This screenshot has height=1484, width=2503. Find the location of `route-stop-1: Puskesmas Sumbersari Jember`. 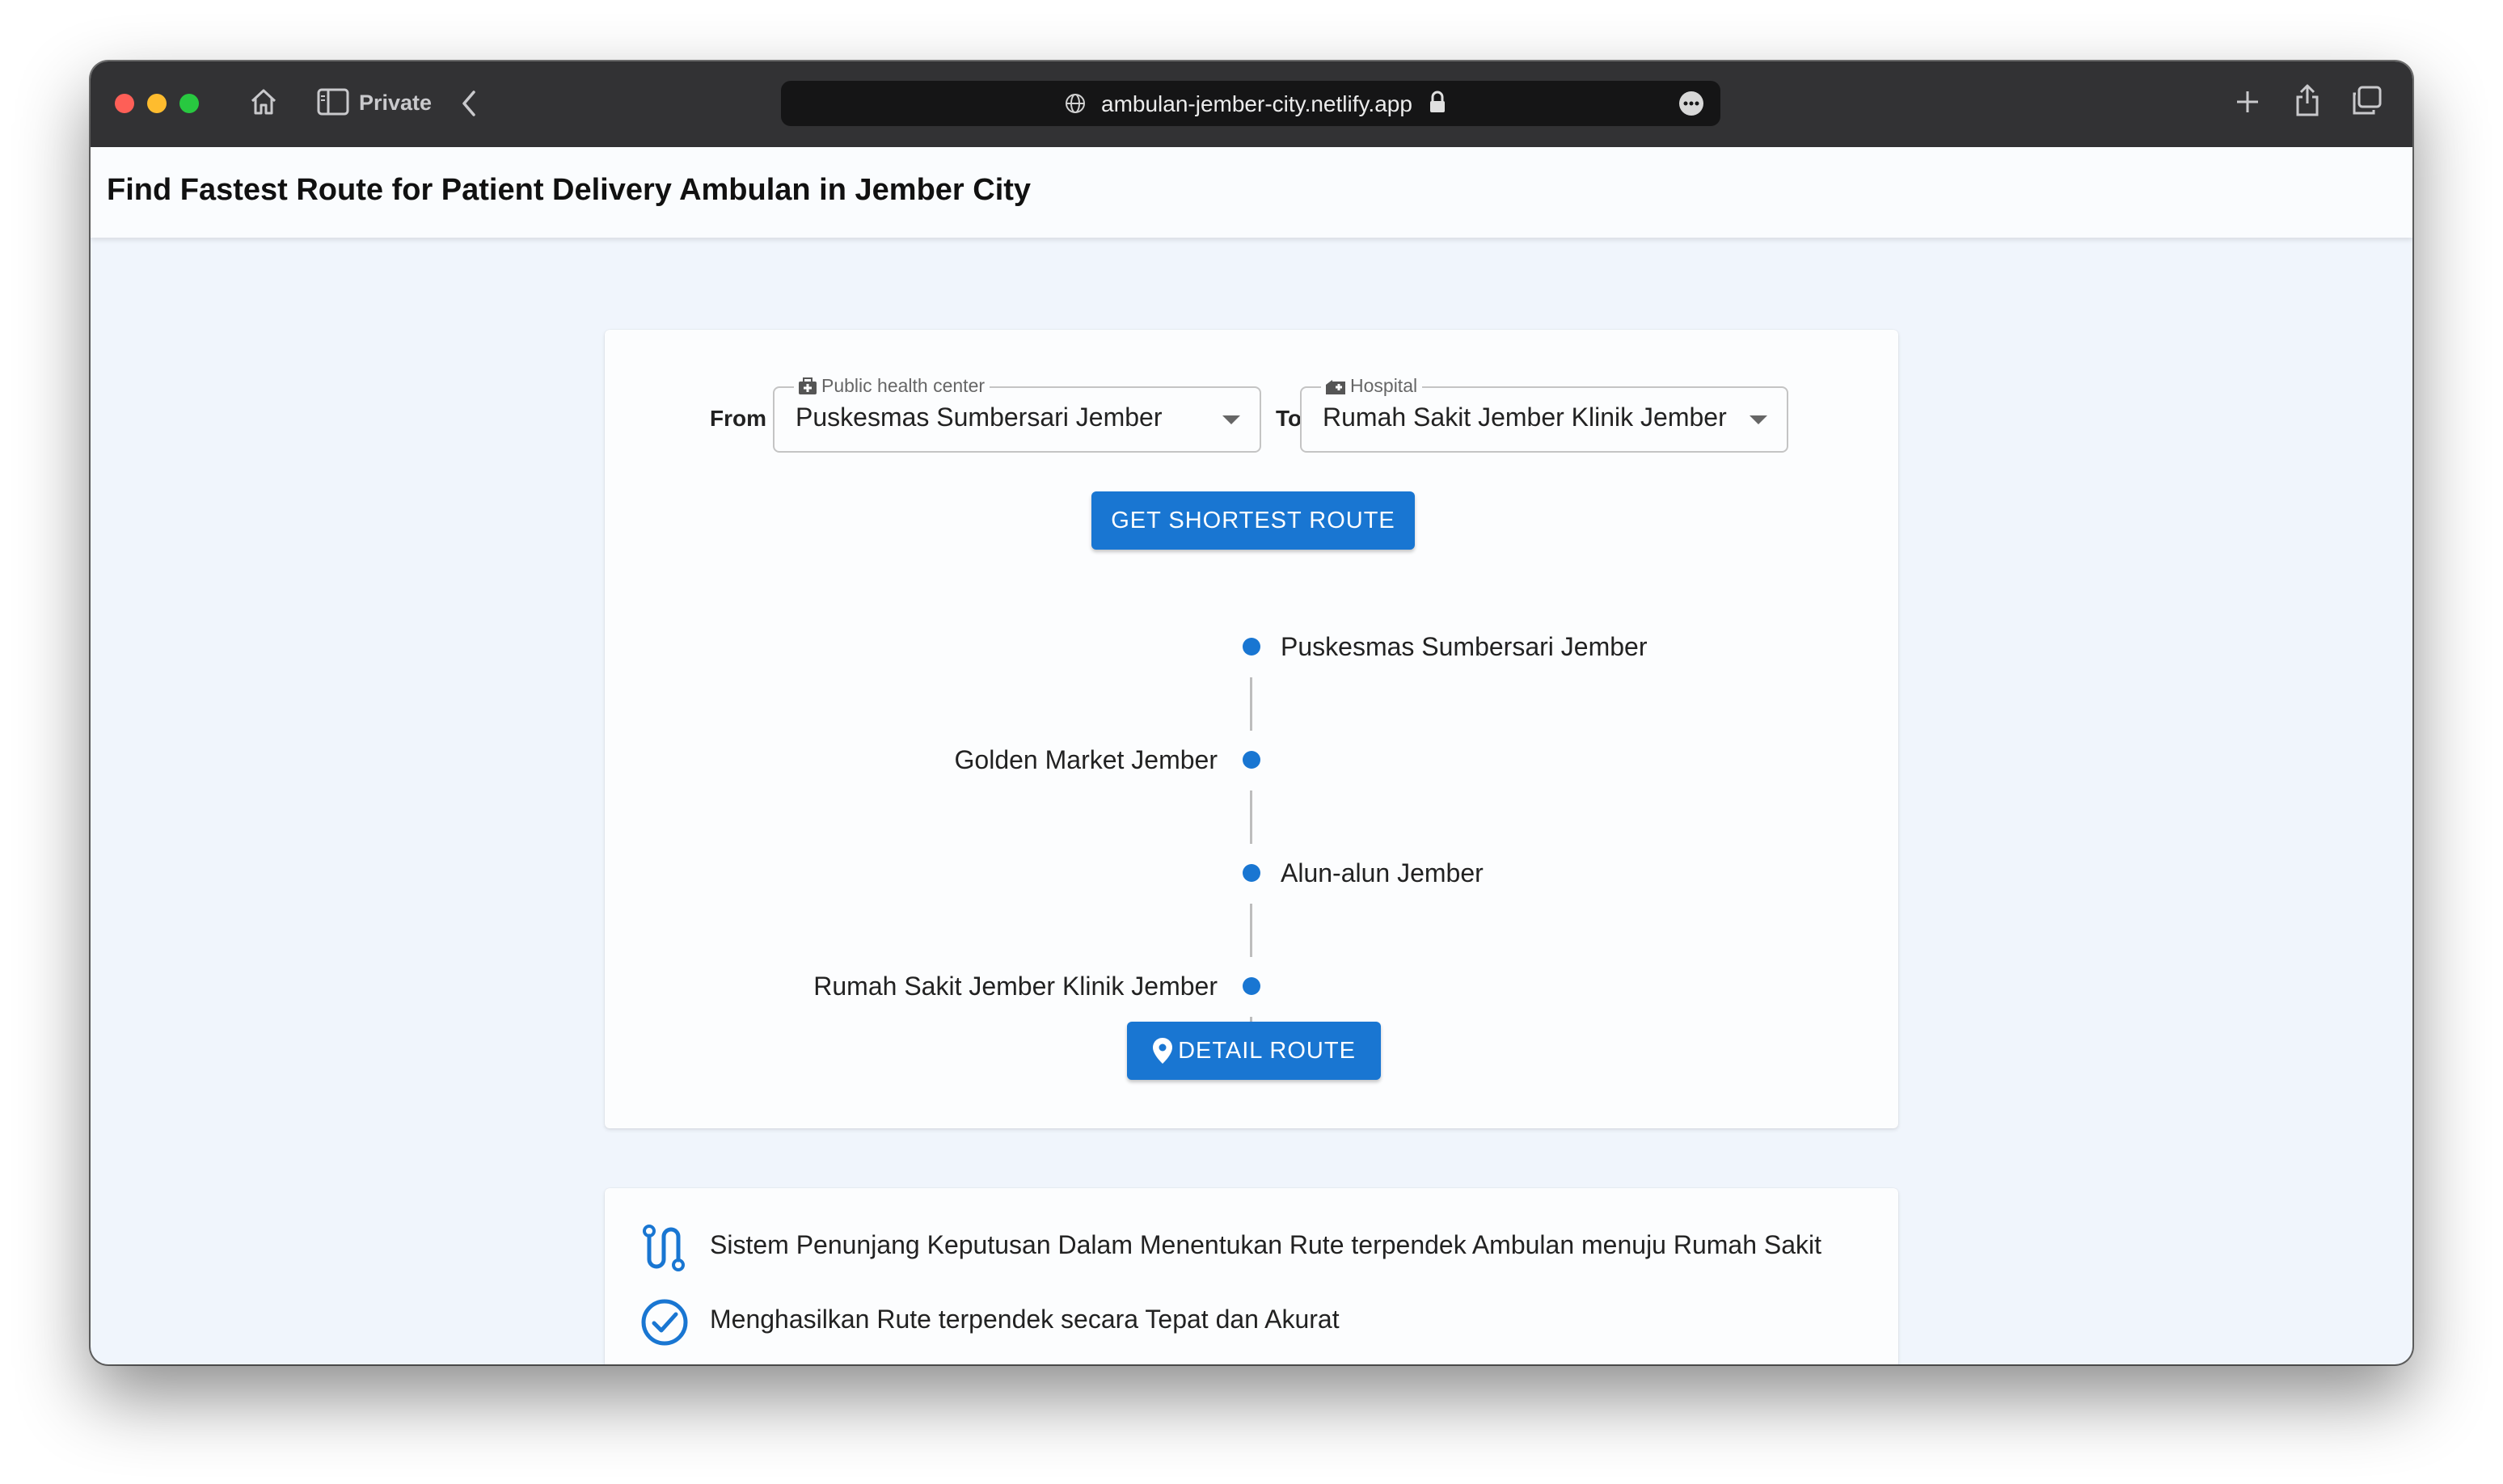

route-stop-1: Puskesmas Sumbersari Jember is located at coordinates (1464, 646).